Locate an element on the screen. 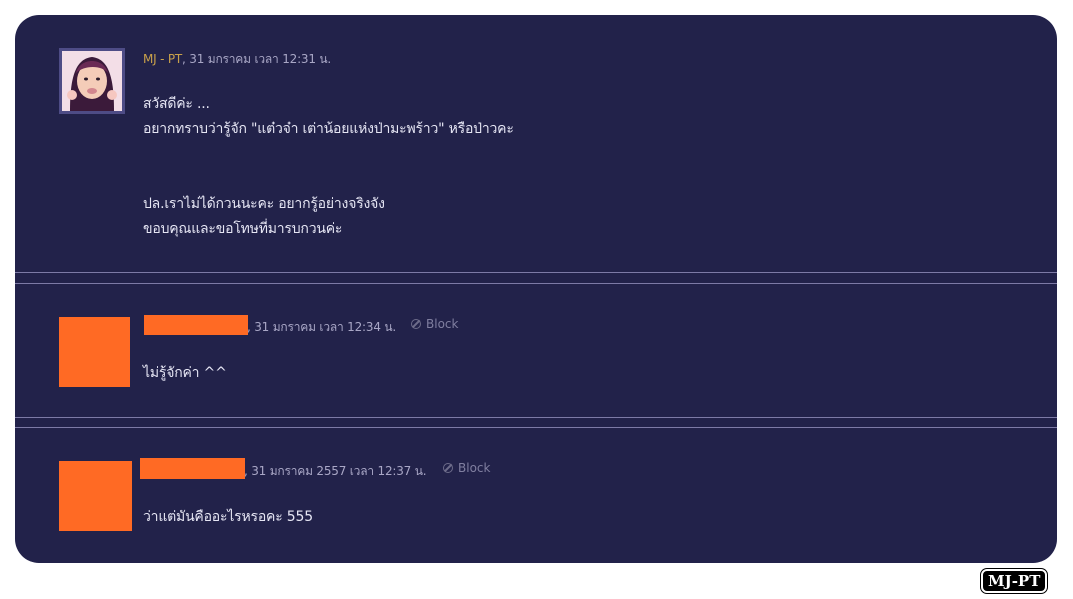 The height and width of the screenshot is (599, 1073). post-meta: MJ - PT, 31 มกราคม เวลา 12:31 น. is located at coordinates (237, 59).